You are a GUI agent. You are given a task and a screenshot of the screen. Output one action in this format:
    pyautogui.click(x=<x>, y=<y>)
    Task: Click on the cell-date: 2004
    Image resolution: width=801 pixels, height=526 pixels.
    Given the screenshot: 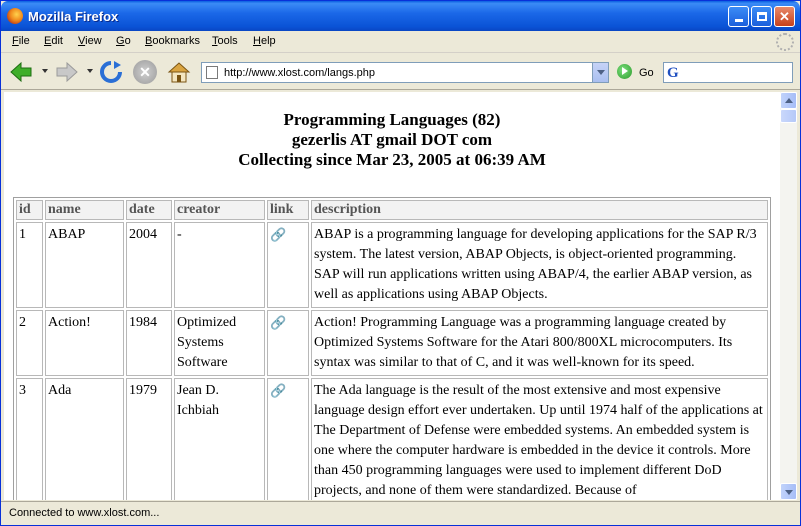 What is the action you would take?
    pyautogui.click(x=149, y=265)
    